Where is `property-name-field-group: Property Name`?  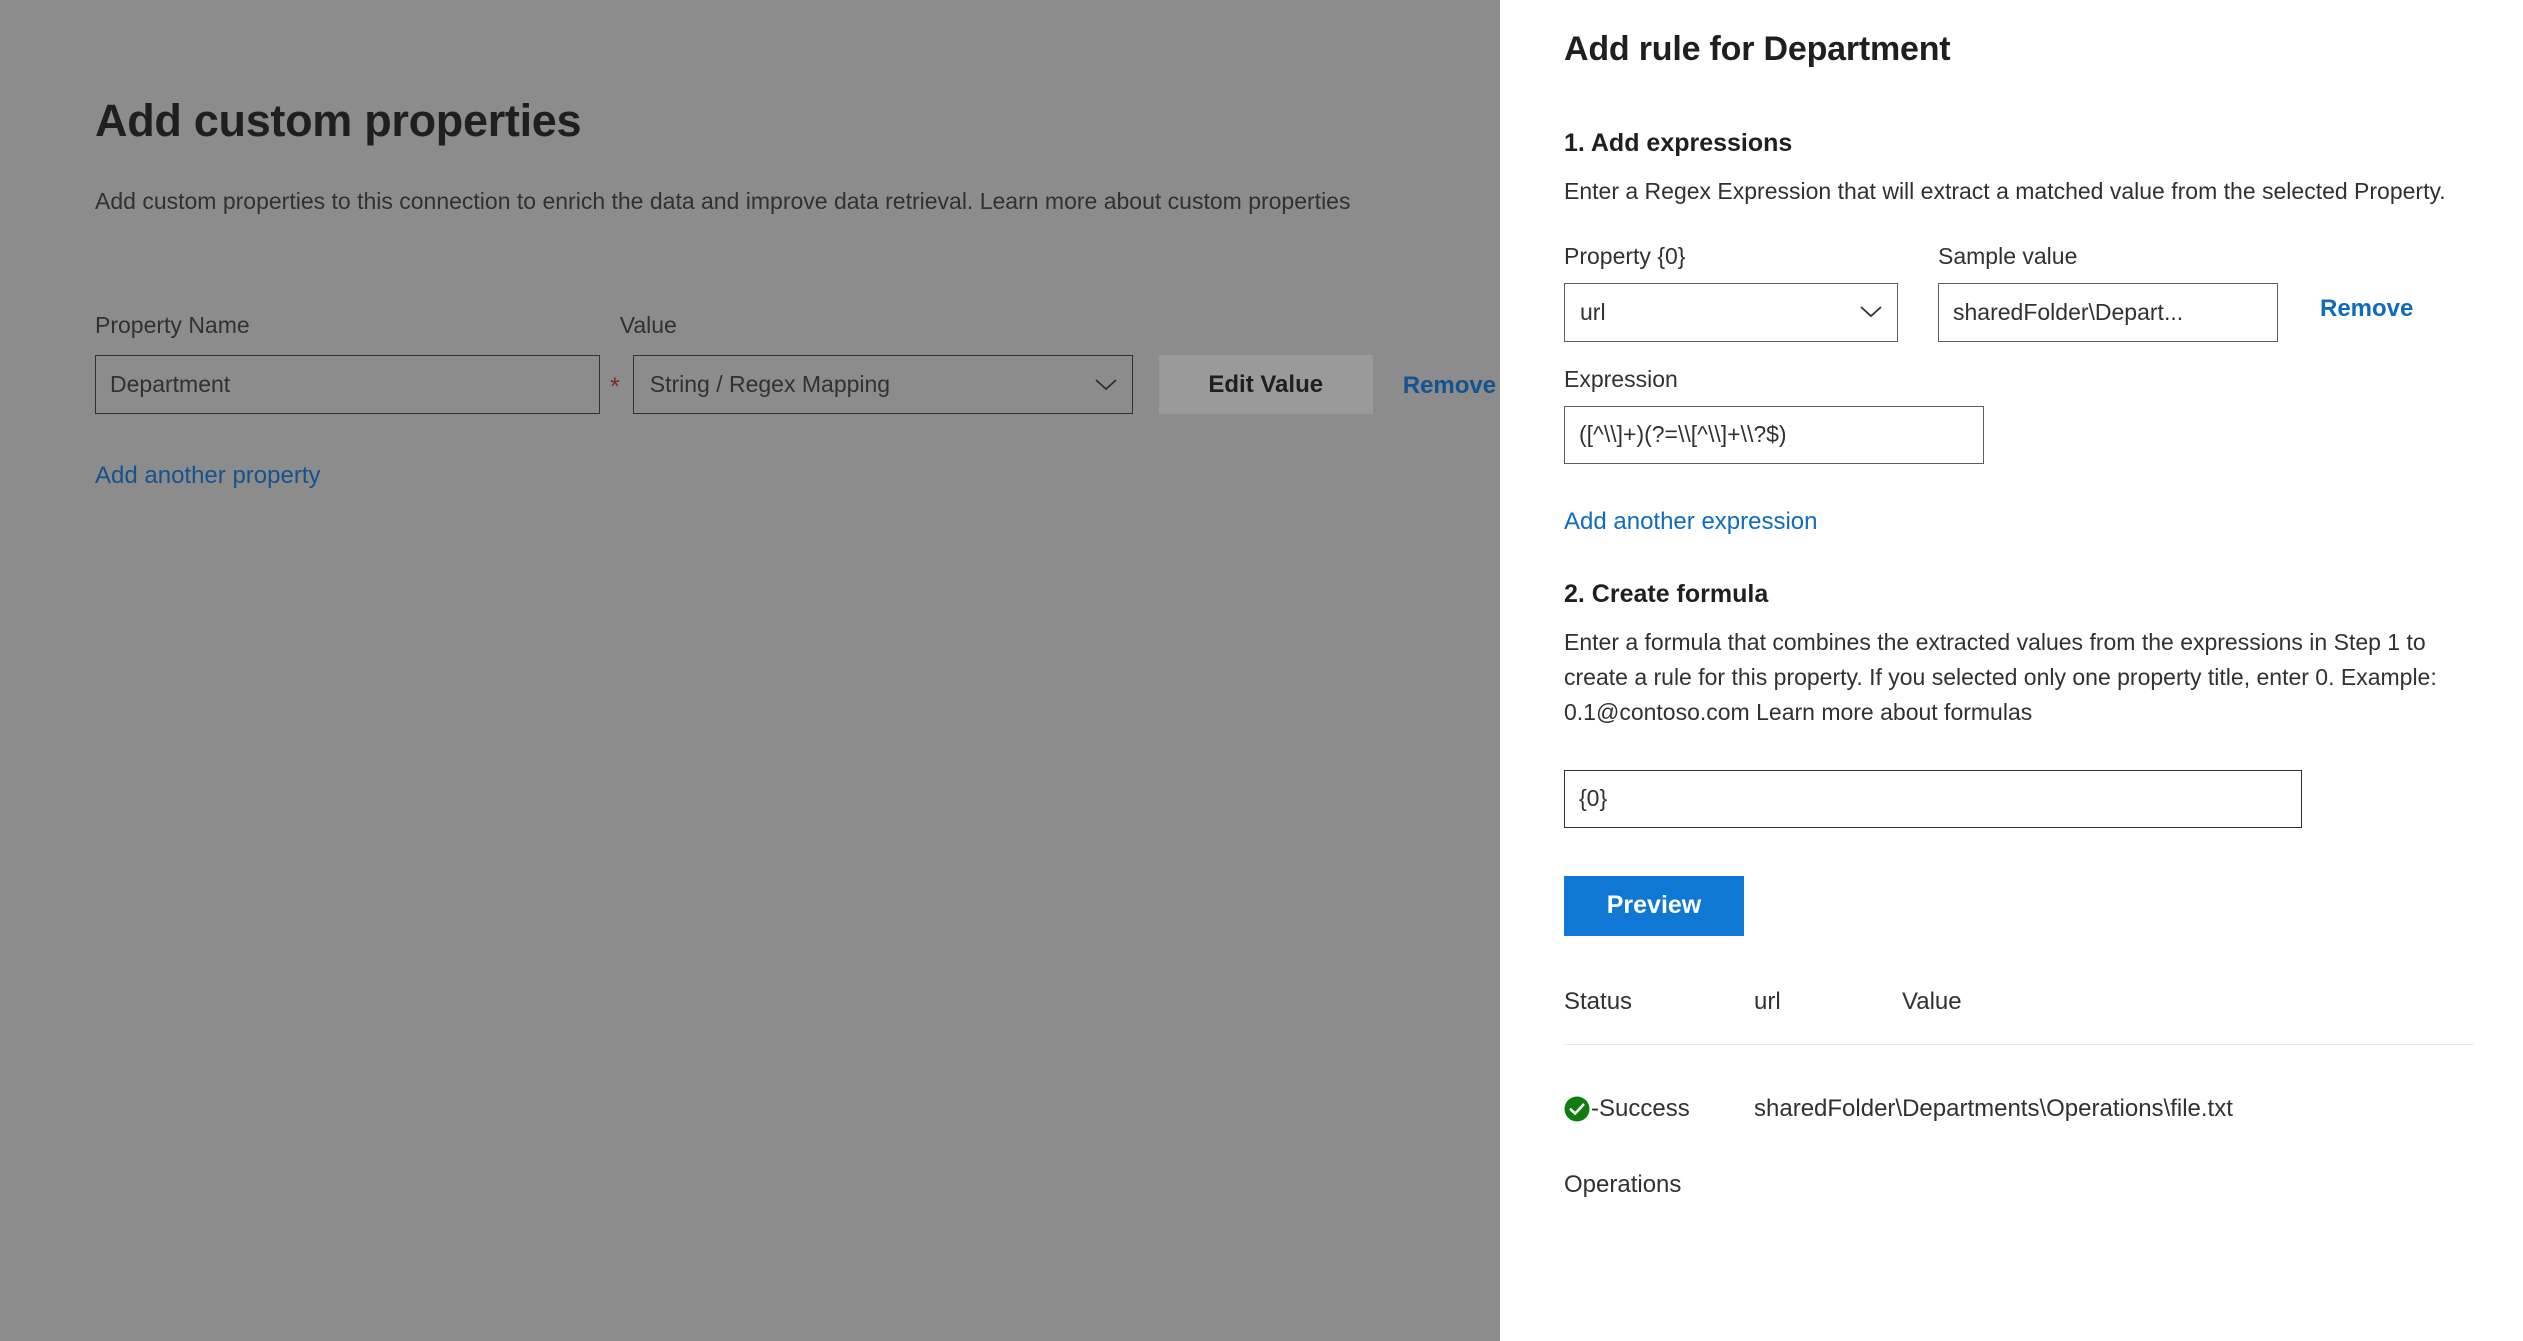
property-name-field-group: Property Name is located at coordinates (347, 363).